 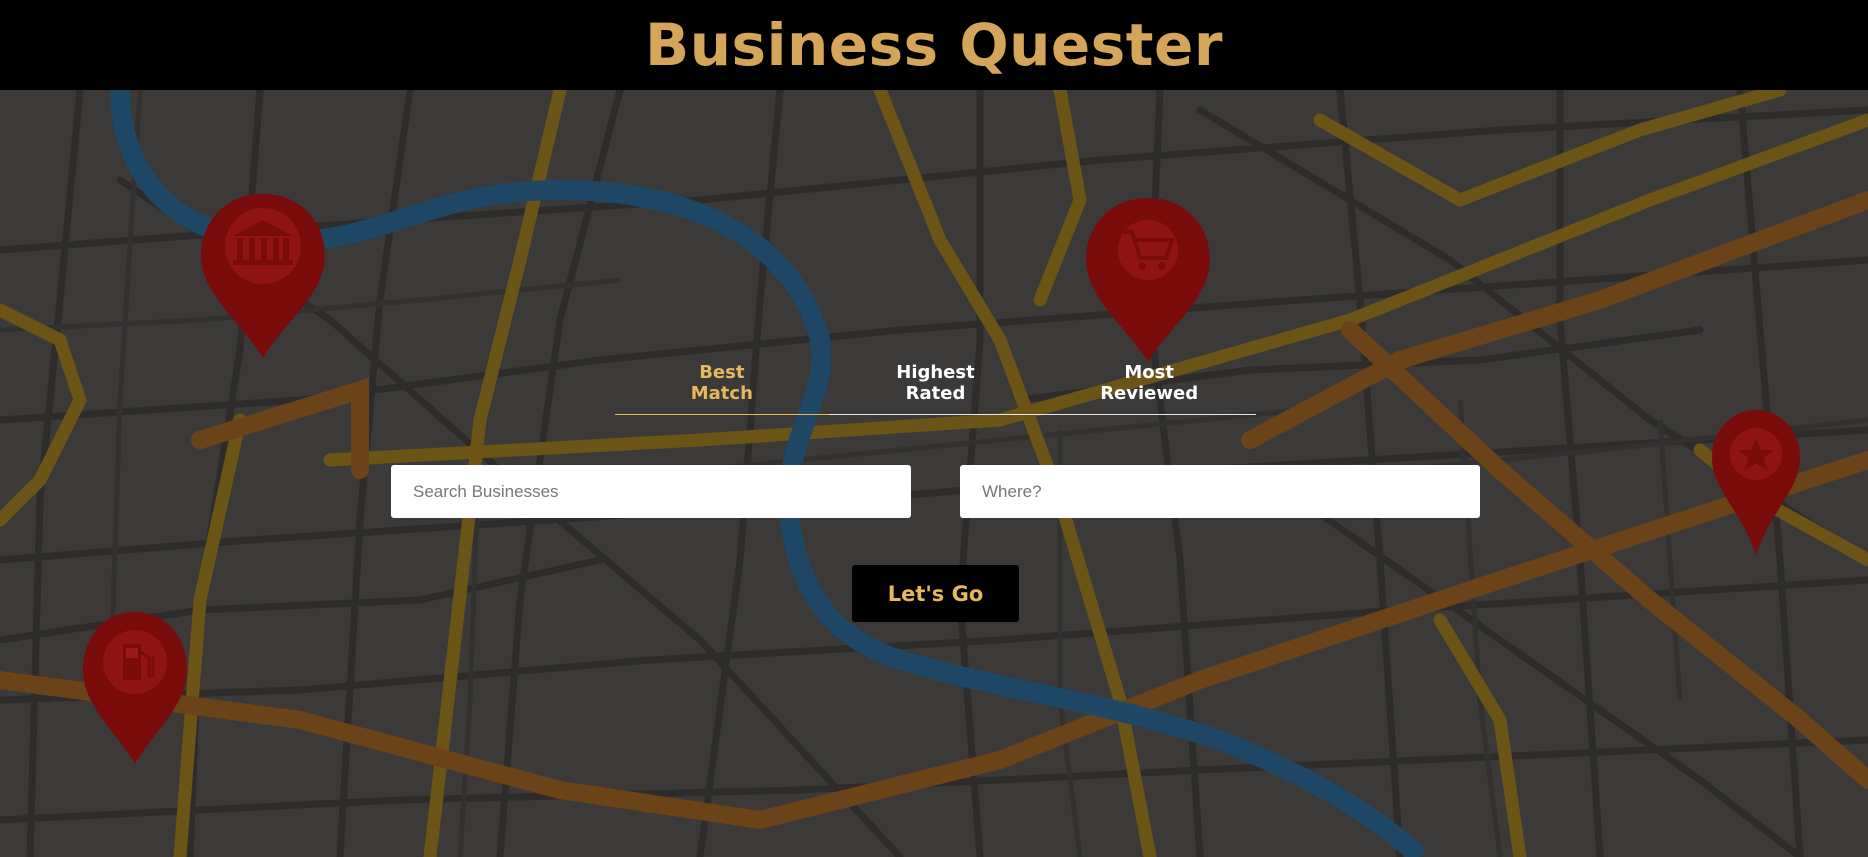 I want to click on tab-highest-rated: Highest Rated, so click(x=936, y=388).